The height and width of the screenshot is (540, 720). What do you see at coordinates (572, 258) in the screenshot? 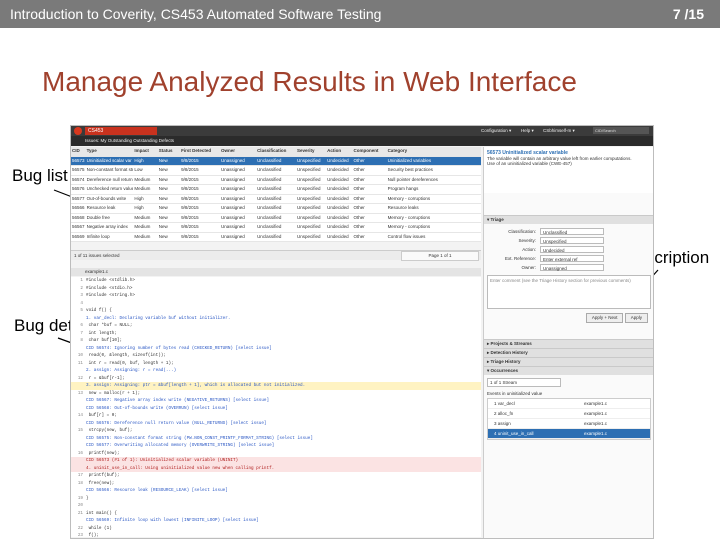
I see `triage-field-select: Enter external ref` at bounding box center [572, 258].